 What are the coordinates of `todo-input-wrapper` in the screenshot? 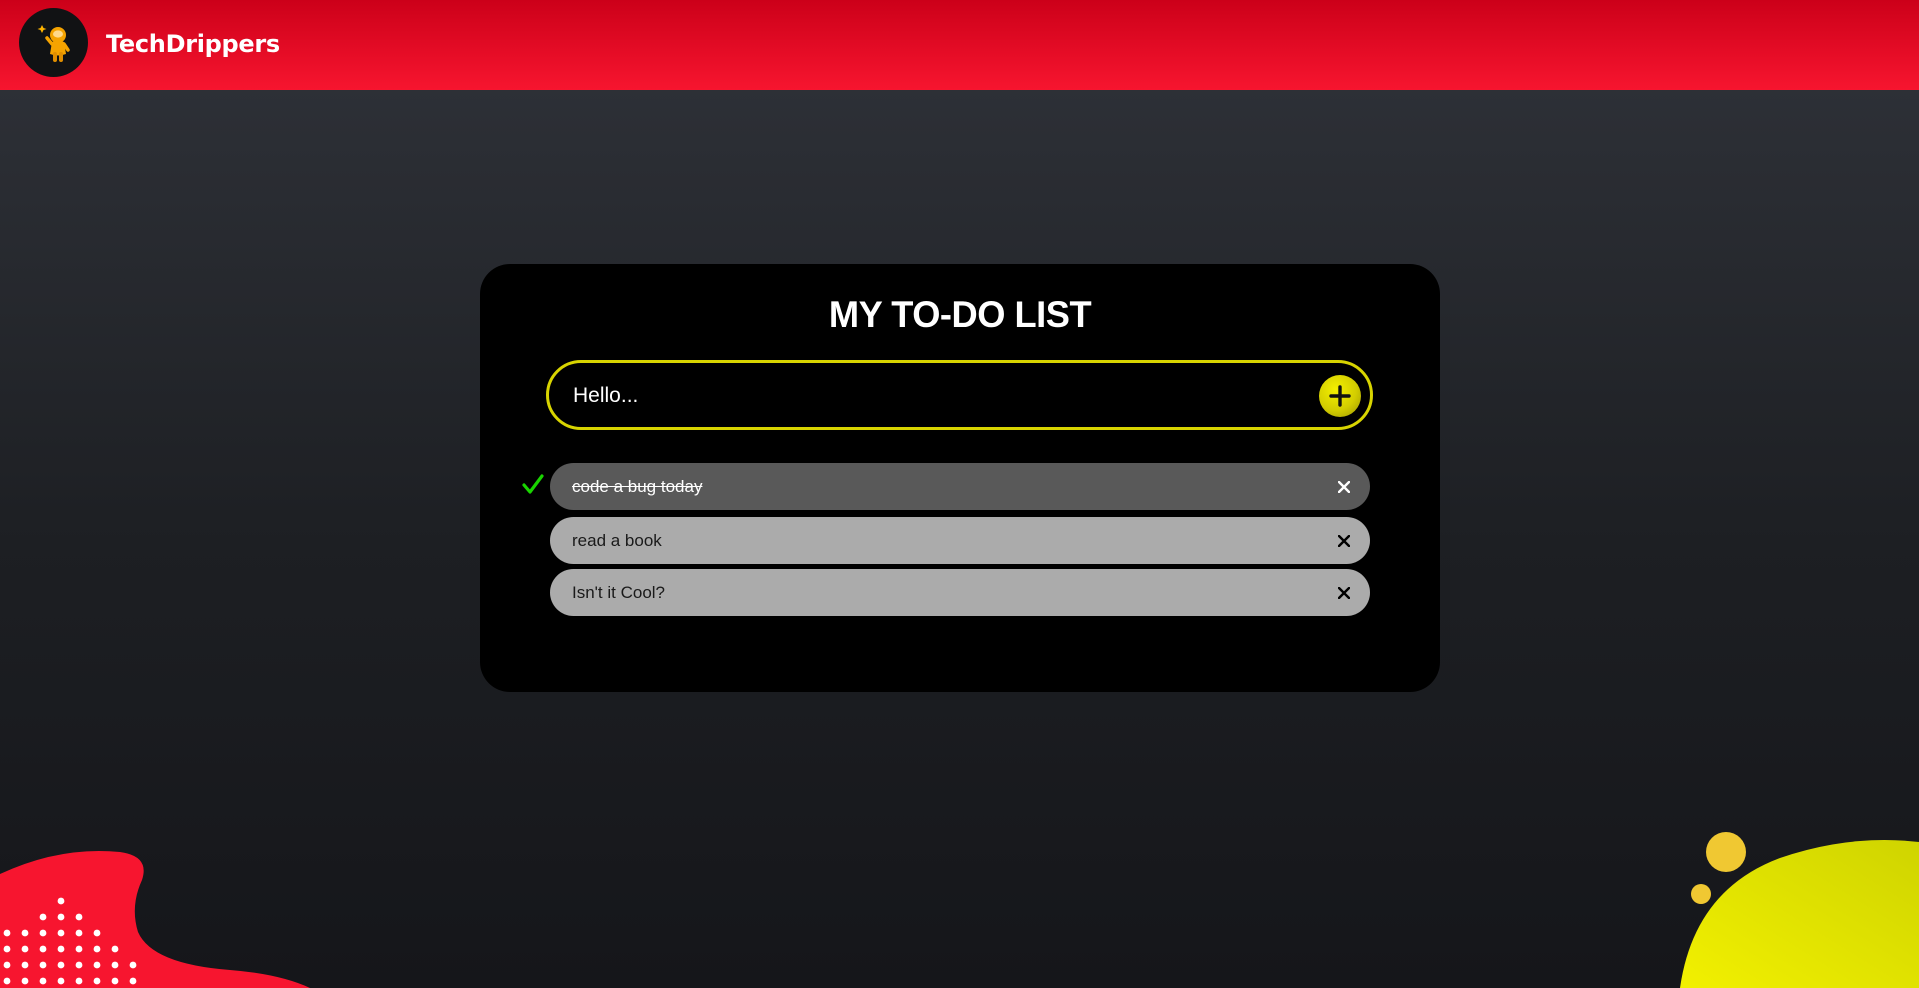 It's located at (959, 395).